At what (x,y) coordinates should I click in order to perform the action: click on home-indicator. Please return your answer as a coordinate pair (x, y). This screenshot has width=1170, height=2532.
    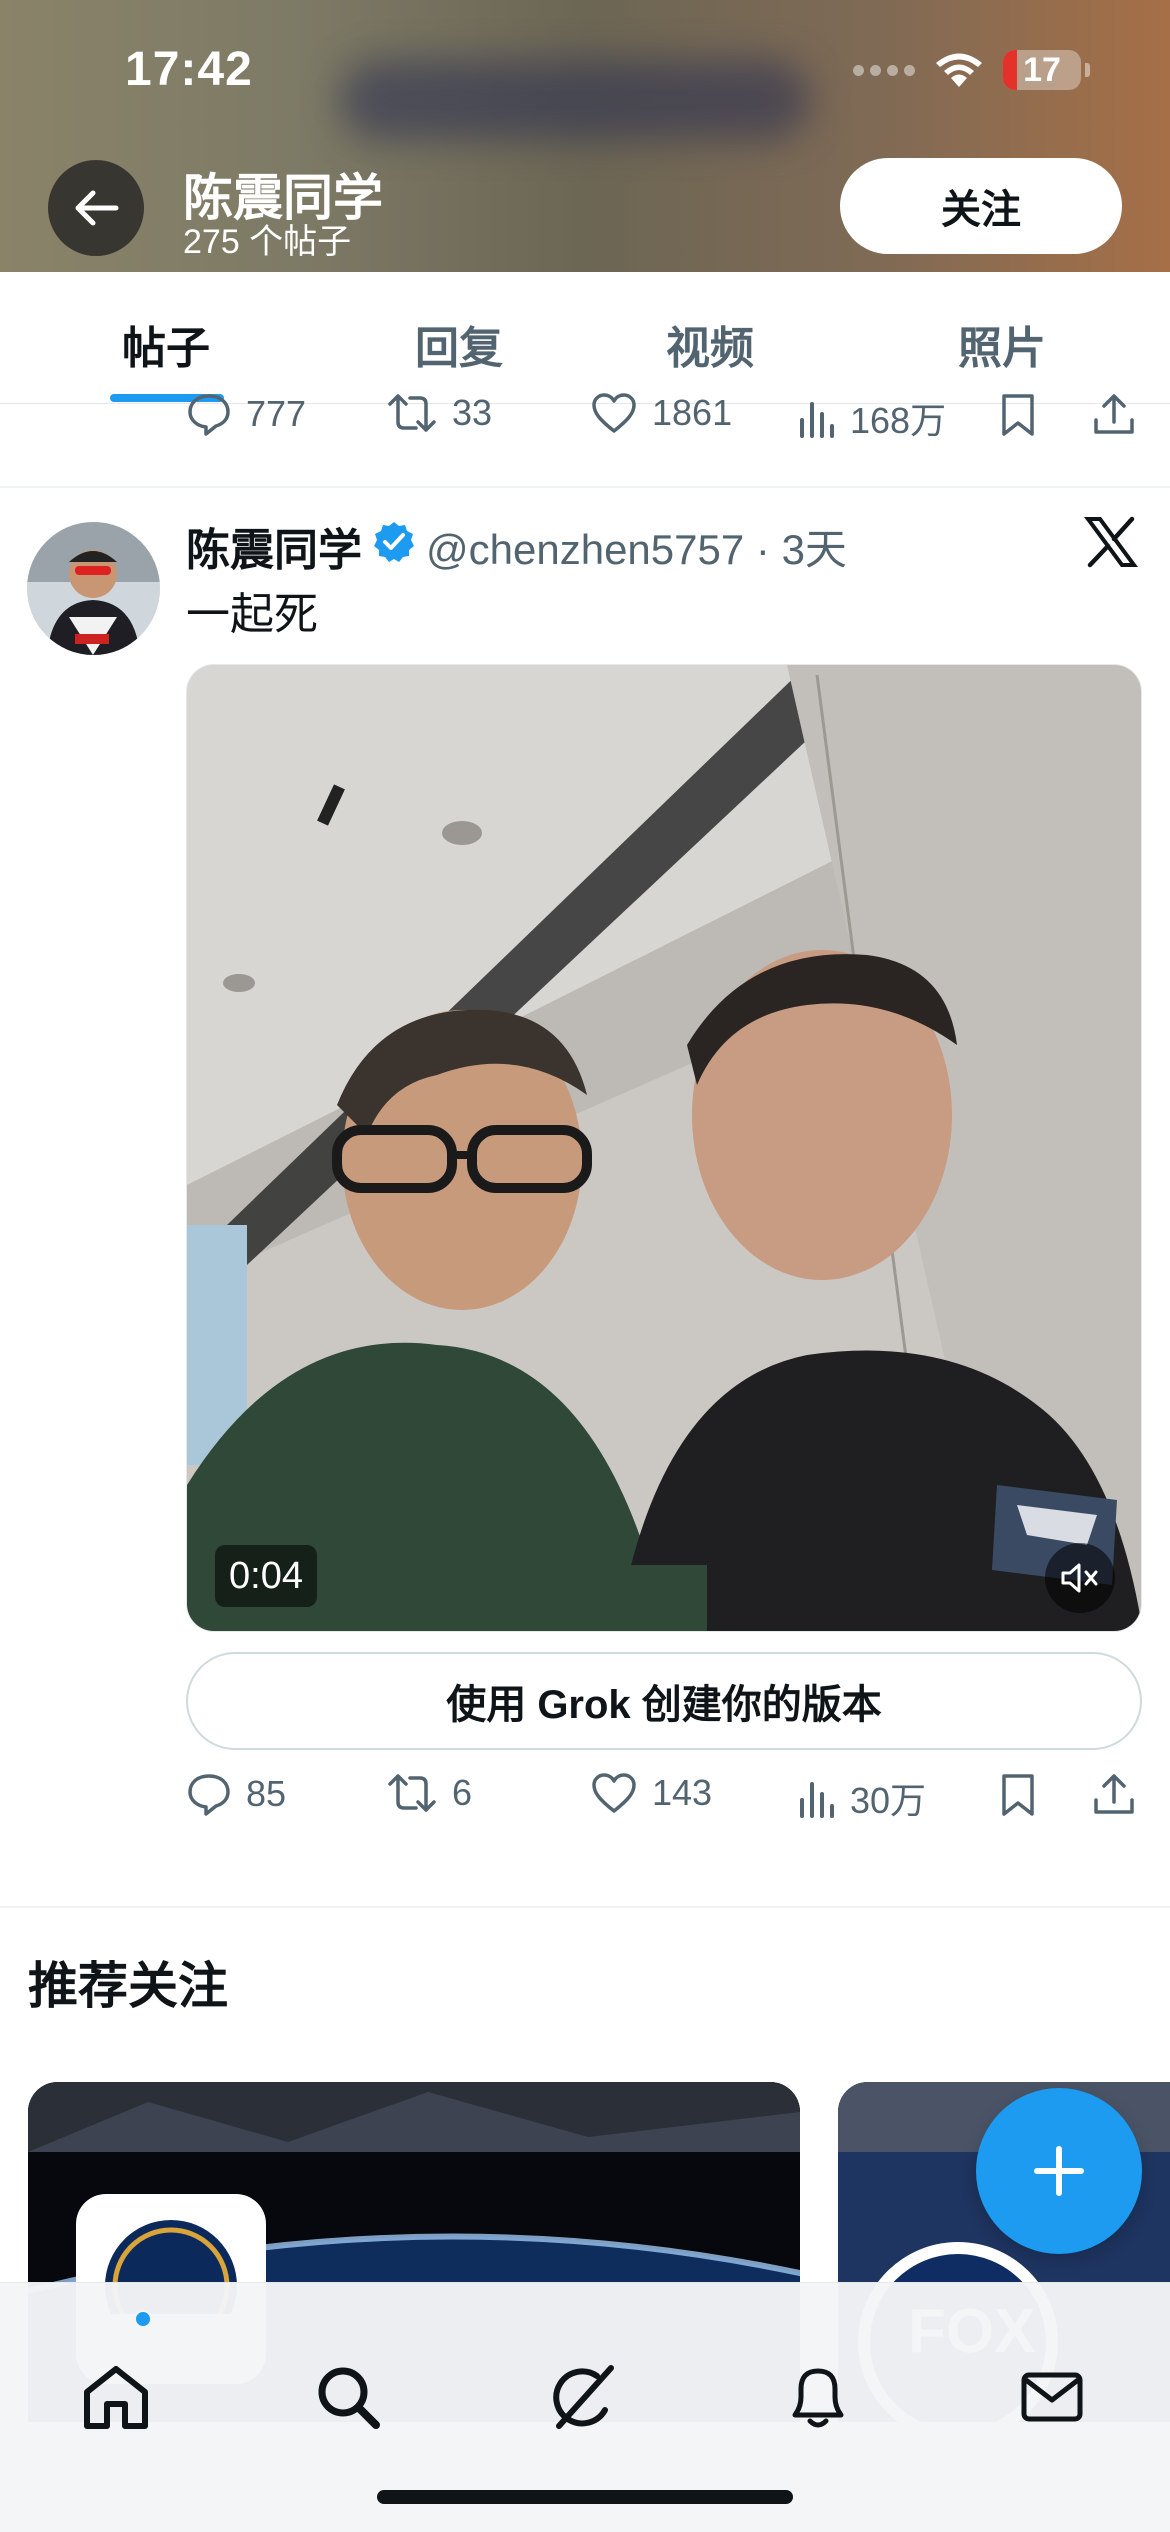
    Looking at the image, I should click on (585, 2497).